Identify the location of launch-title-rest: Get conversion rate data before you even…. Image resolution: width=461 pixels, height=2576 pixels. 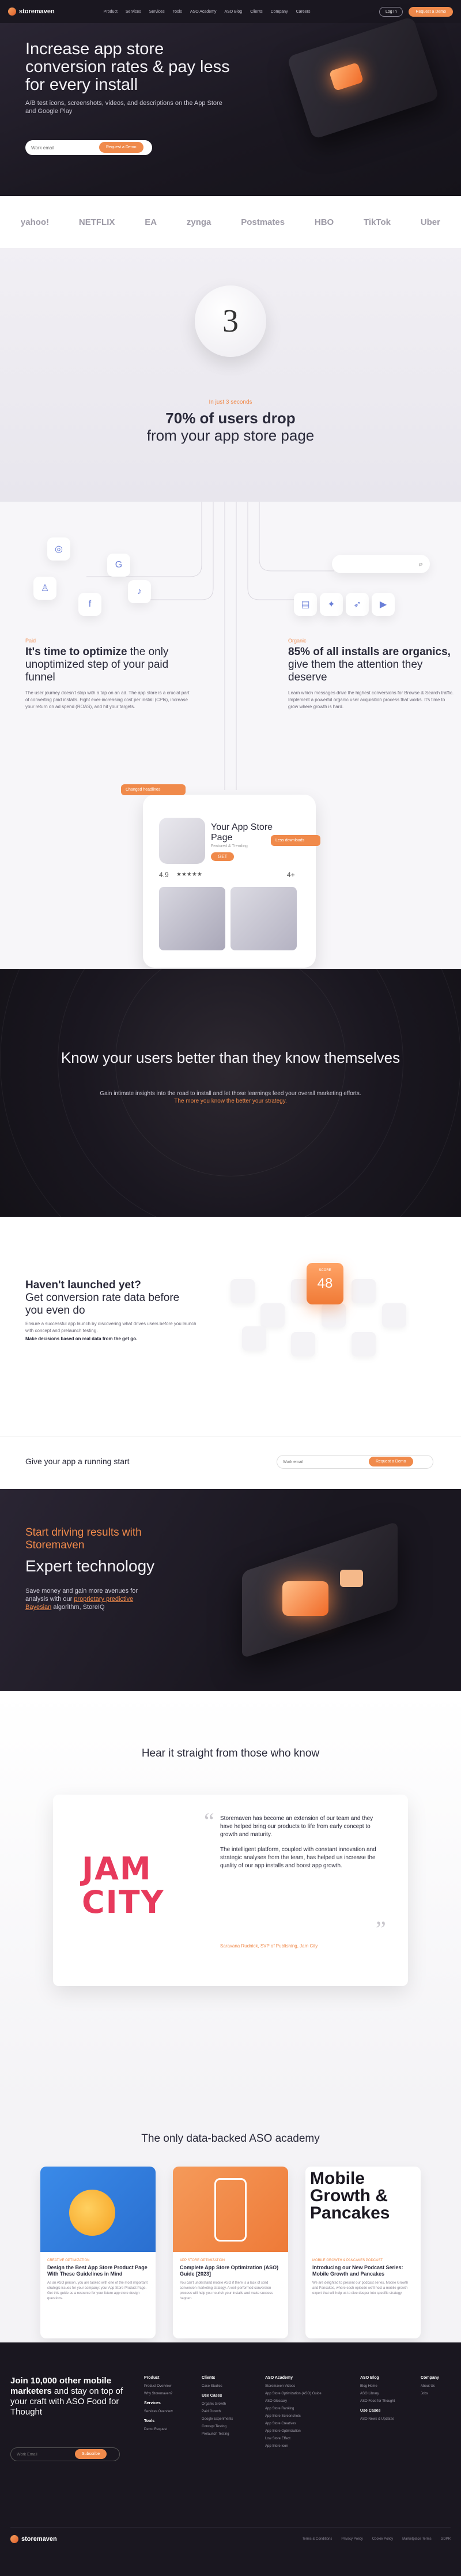
(102, 1304).